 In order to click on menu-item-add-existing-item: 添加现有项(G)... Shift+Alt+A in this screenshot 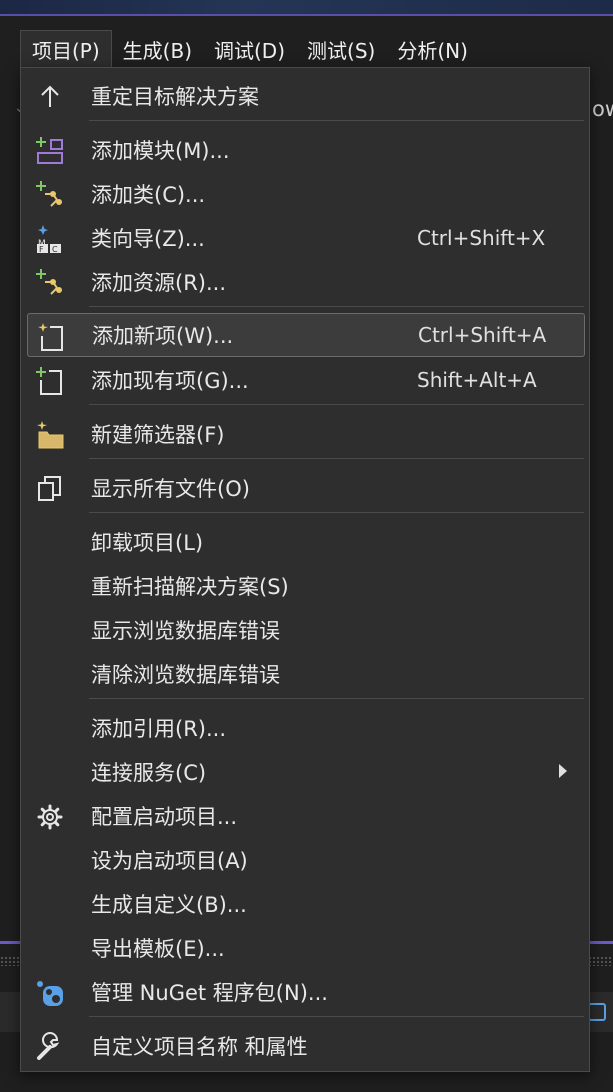, I will do `click(305, 380)`.